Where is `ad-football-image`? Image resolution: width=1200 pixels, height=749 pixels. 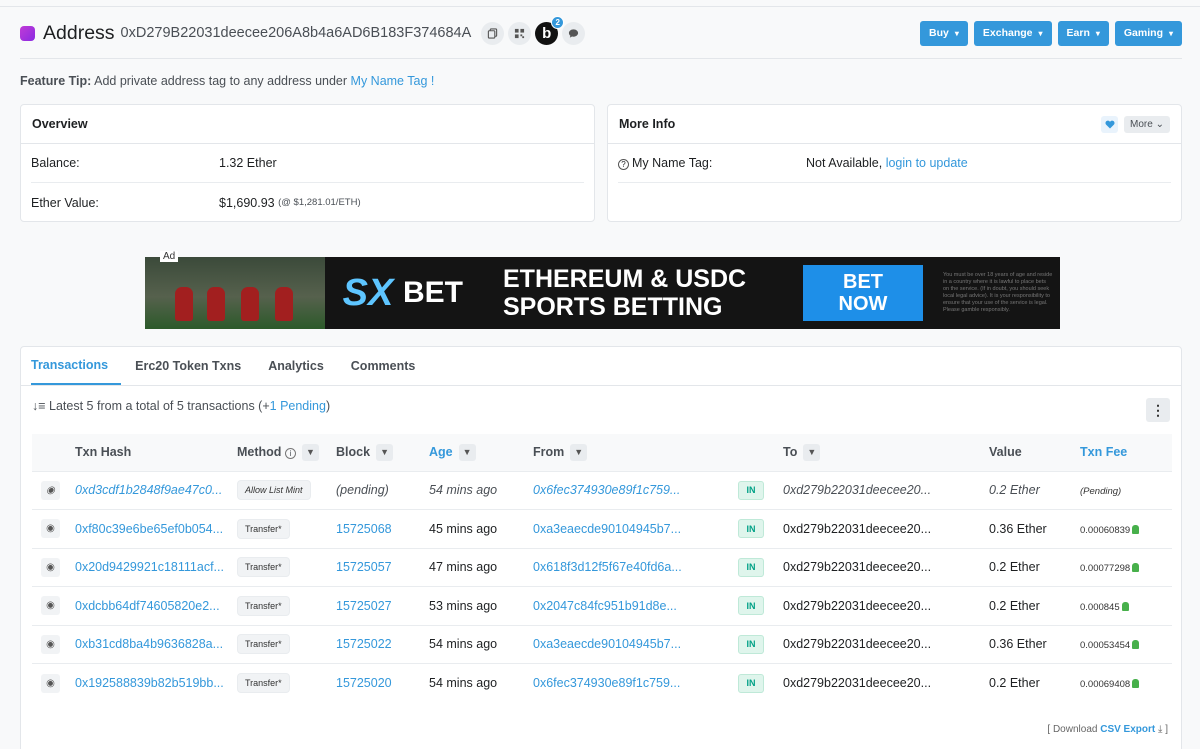
ad-football-image is located at coordinates (235, 293).